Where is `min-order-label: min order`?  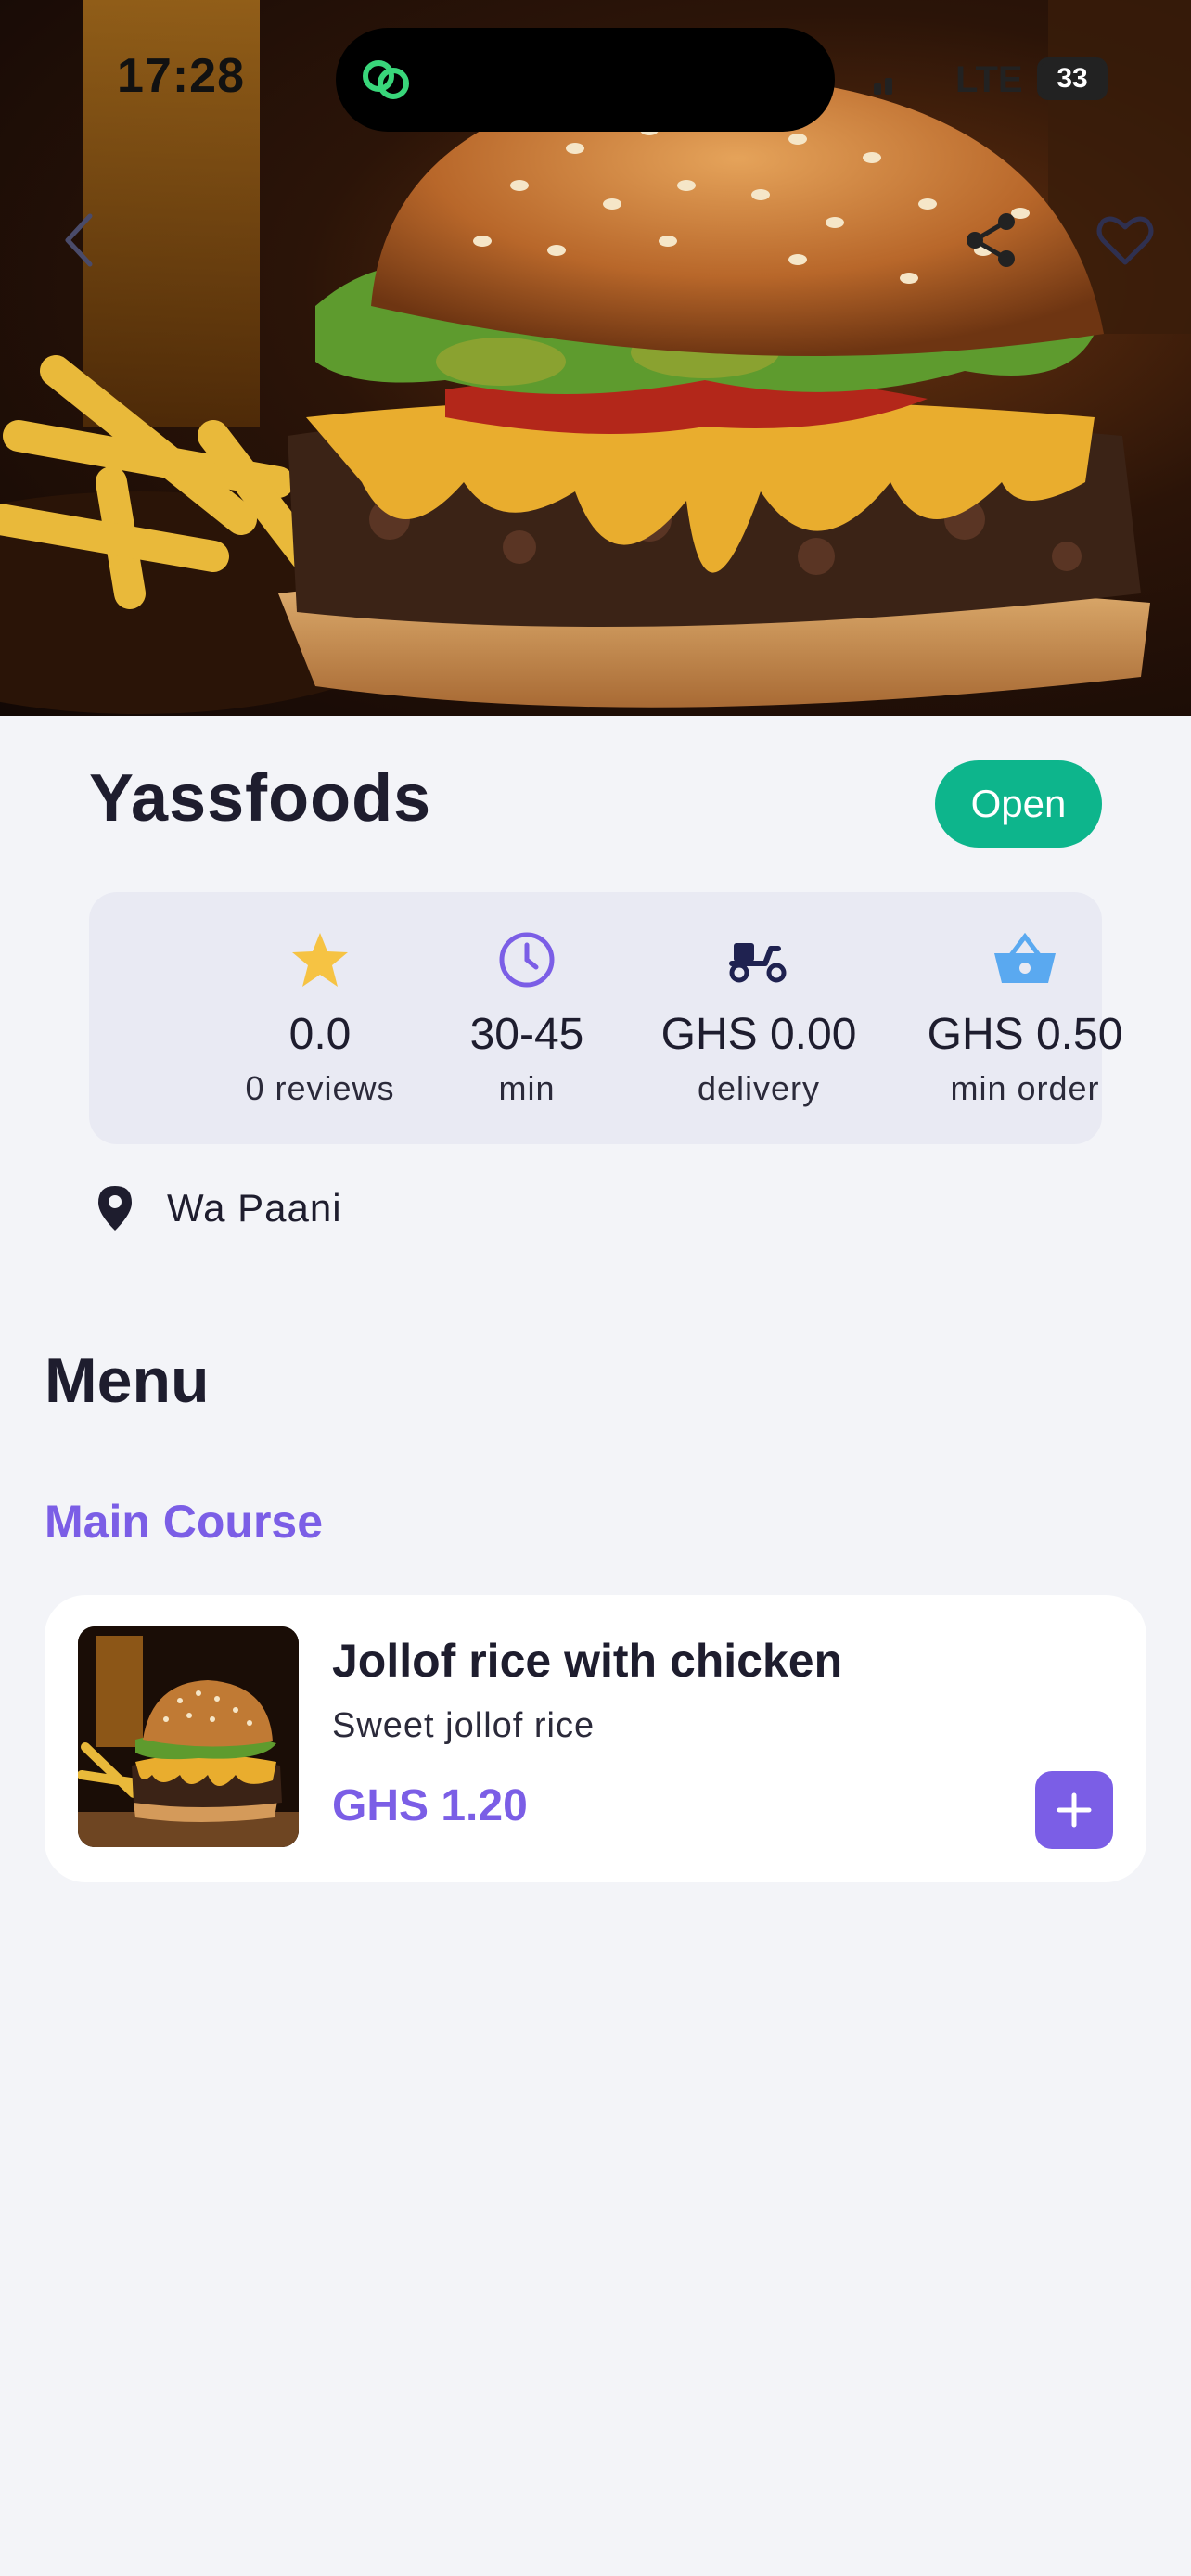
min-order-label: min order is located at coordinates (1025, 1088).